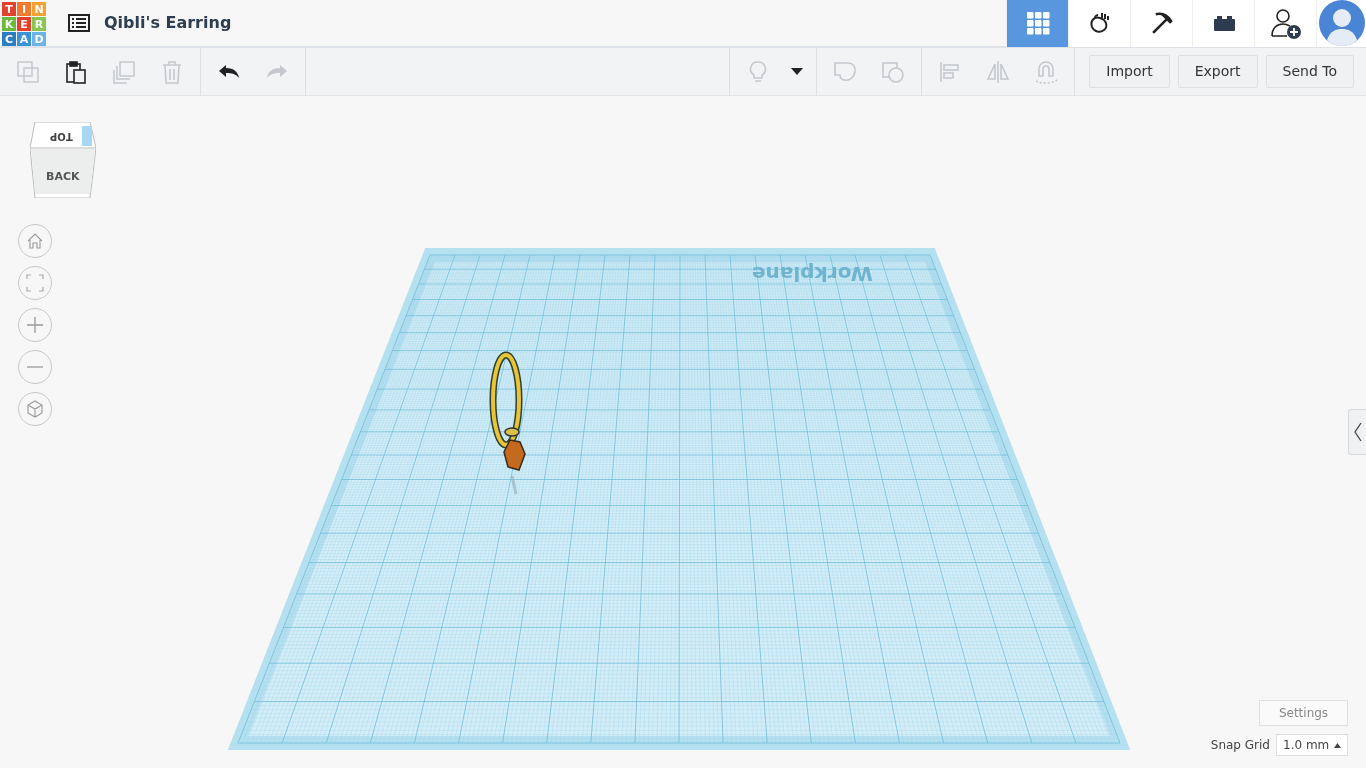 This screenshot has width=1366, height=768. What do you see at coordinates (1037, 23) in the screenshot?
I see `grid-icon` at bounding box center [1037, 23].